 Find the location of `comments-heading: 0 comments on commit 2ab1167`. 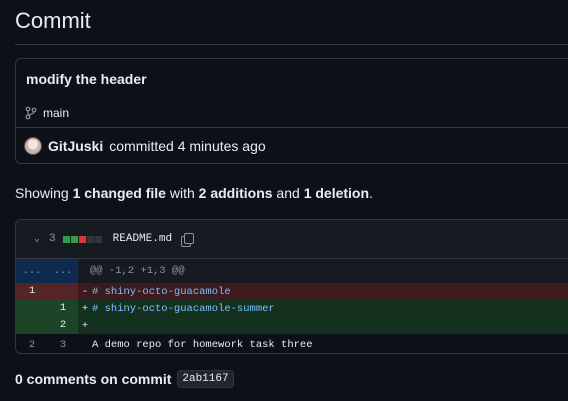

comments-heading: 0 comments on commit 2ab1167 is located at coordinates (124, 379).